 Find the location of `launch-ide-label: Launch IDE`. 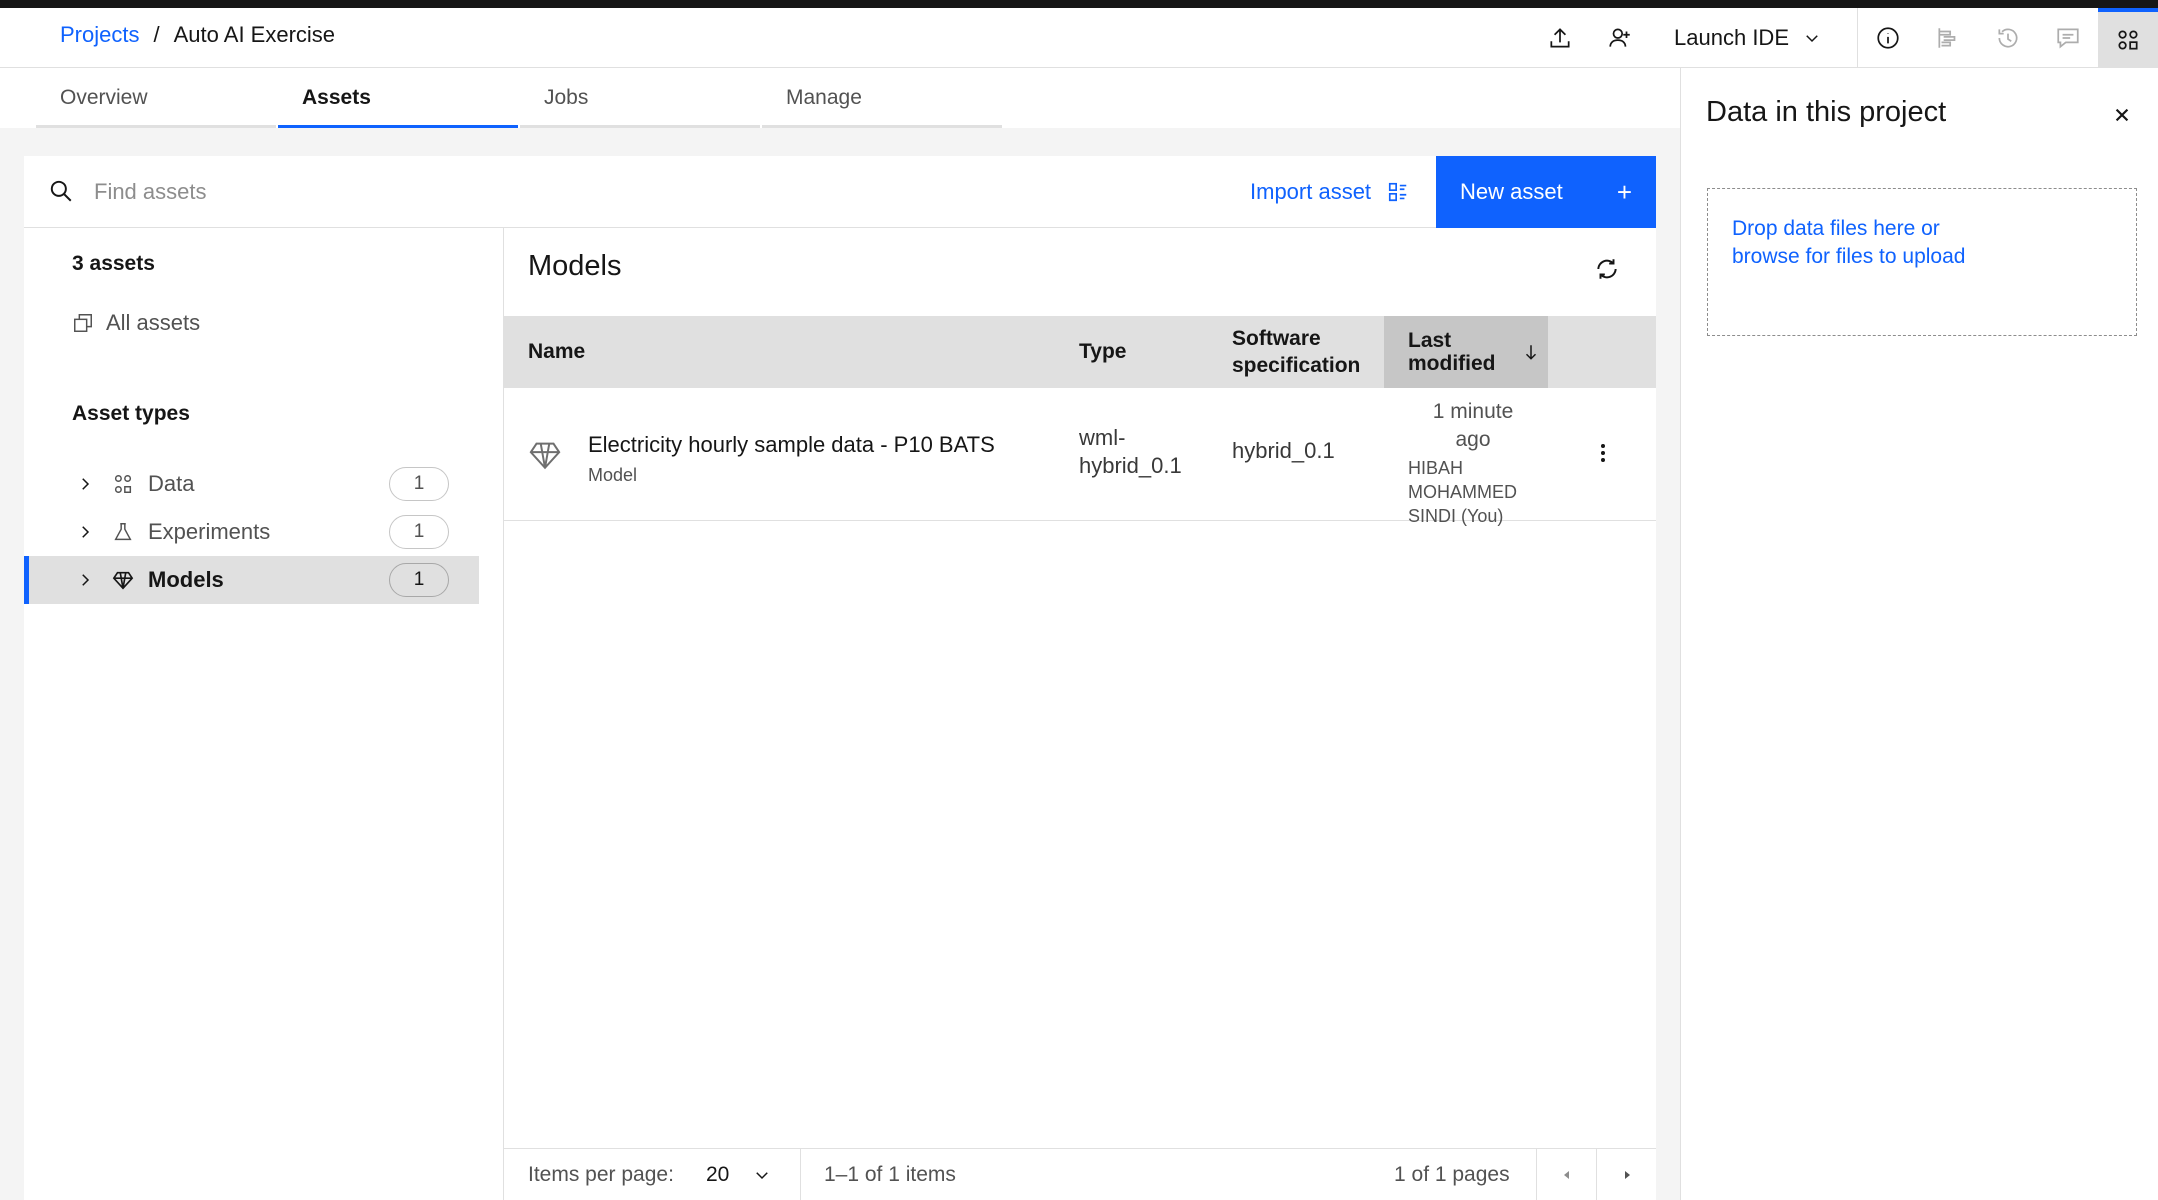

launch-ide-label: Launch IDE is located at coordinates (1731, 37).